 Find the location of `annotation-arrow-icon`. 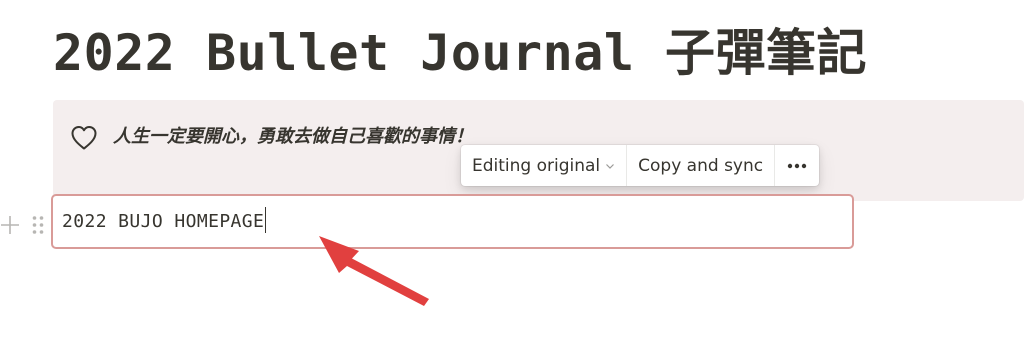

annotation-arrow-icon is located at coordinates (374, 271).